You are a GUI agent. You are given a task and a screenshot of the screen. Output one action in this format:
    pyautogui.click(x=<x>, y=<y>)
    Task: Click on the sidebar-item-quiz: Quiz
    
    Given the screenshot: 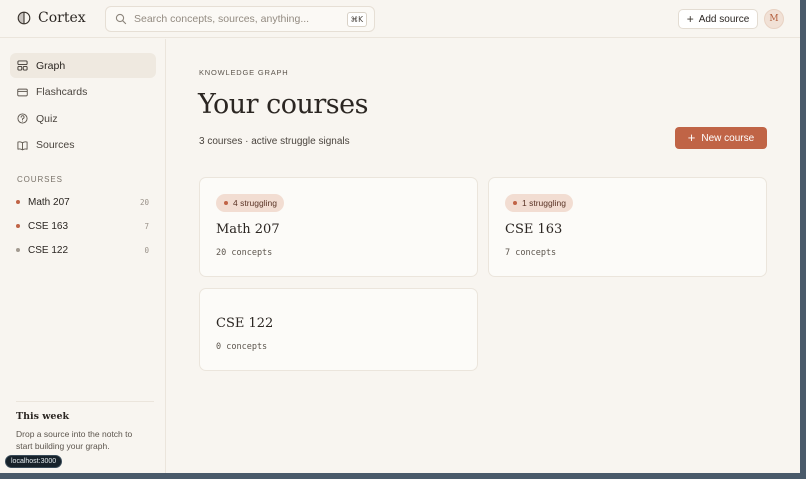 What is the action you would take?
    pyautogui.click(x=83, y=118)
    